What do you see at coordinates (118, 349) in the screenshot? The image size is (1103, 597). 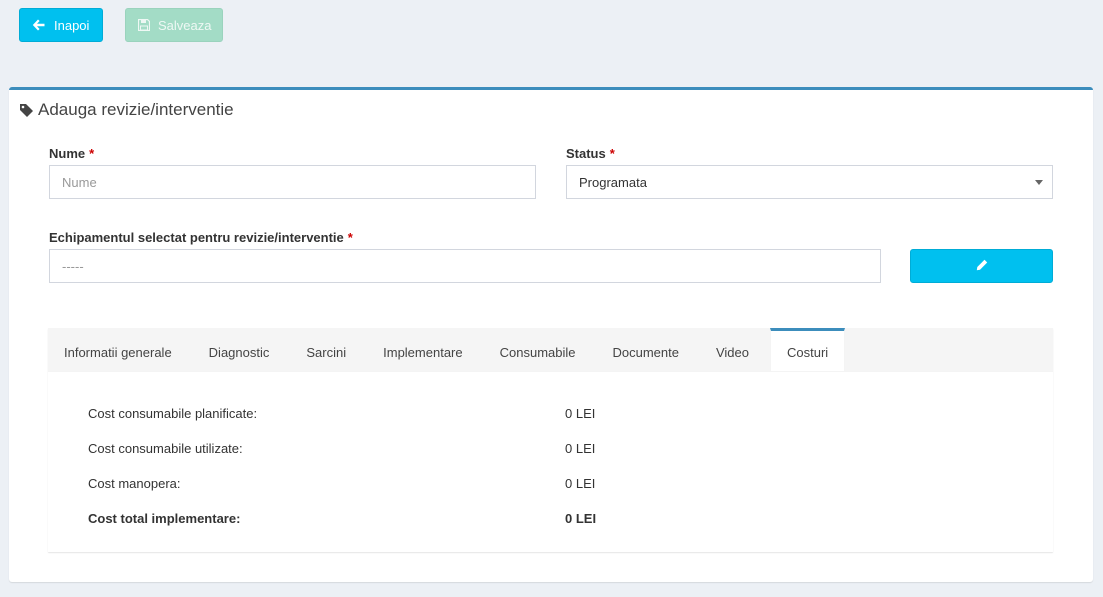 I see `tab-informatii-generale: Informatii generale` at bounding box center [118, 349].